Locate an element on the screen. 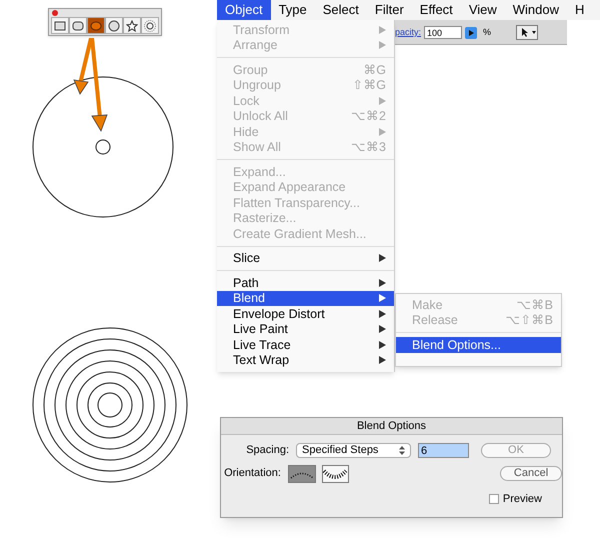 This screenshot has height=546, width=600. dialog-title: Blend Options is located at coordinates (391, 426).